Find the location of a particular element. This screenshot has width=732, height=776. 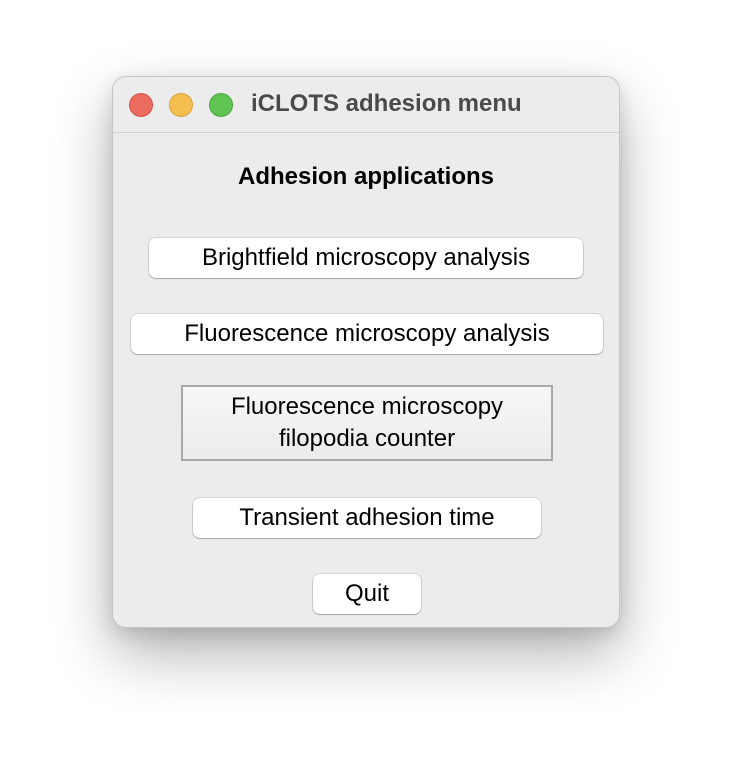

title-bar: iCLOTS adhesion menu is located at coordinates (366, 105).